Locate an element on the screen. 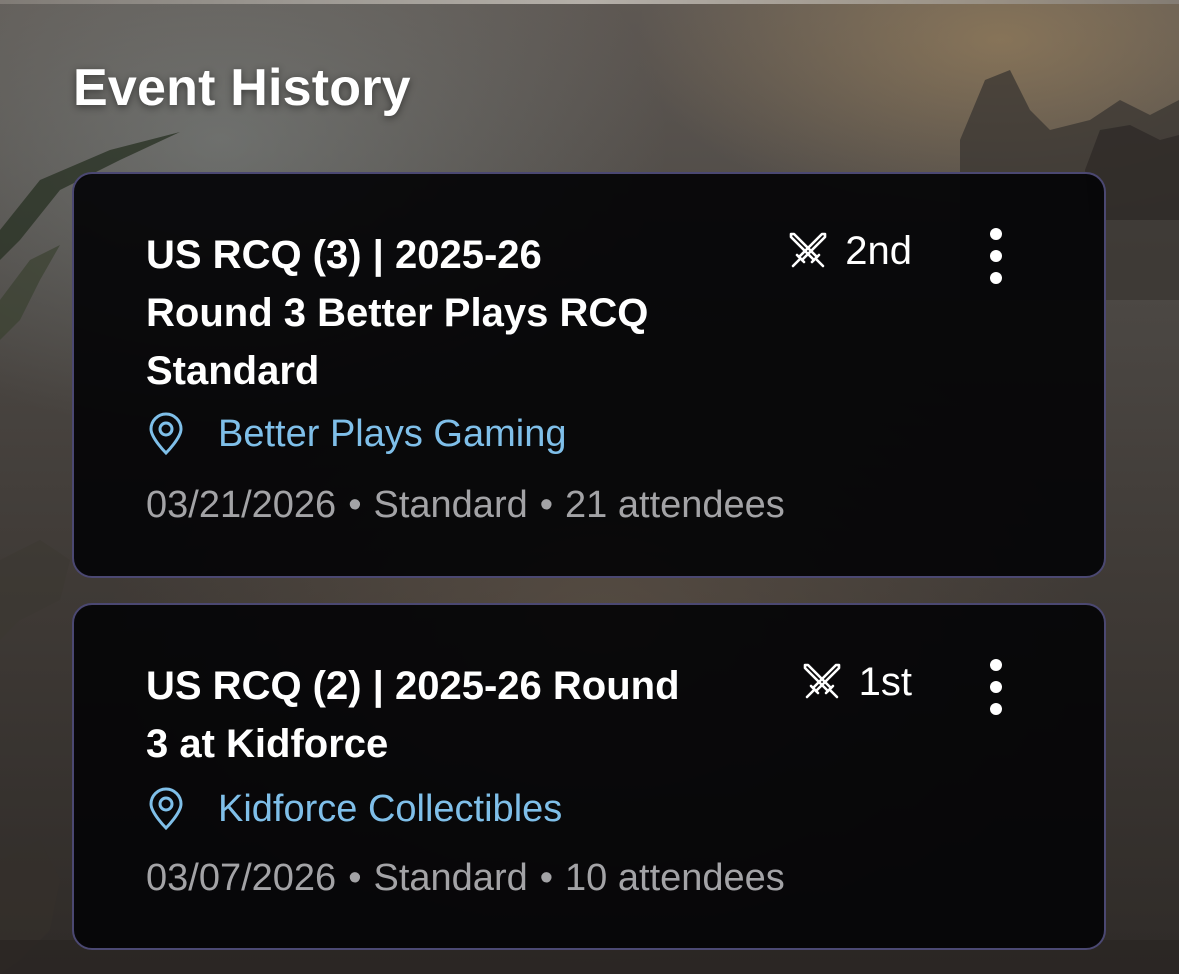 This screenshot has height=974, width=1179. venue-row: Kidforce Collectibles is located at coordinates (354, 809).